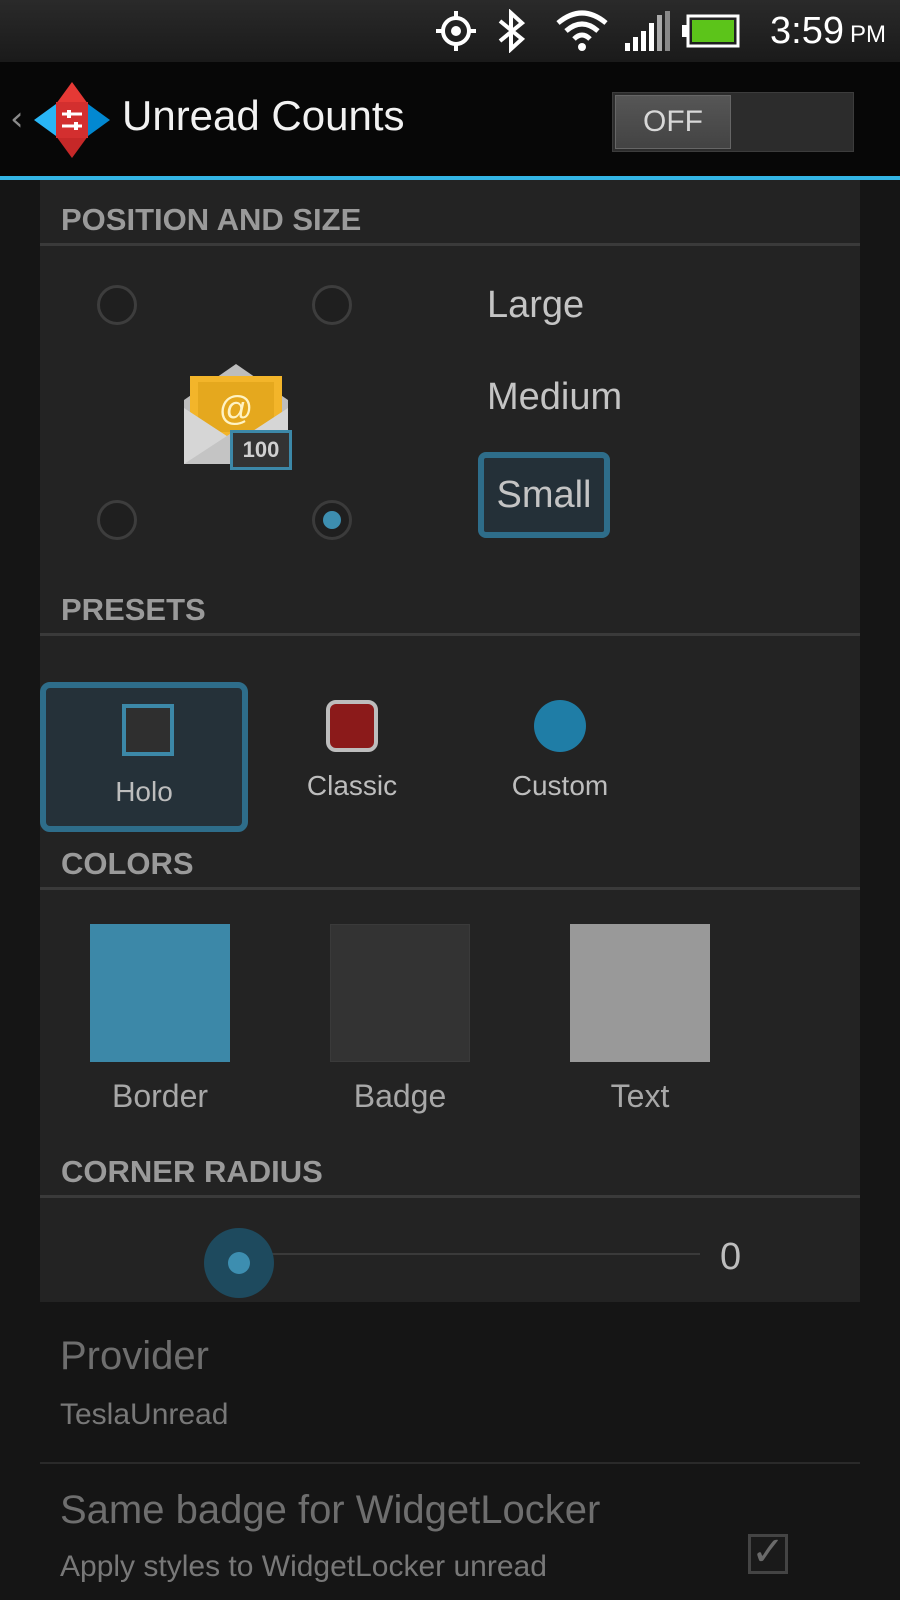 The width and height of the screenshot is (900, 1600). I want to click on preset-label: Classic, so click(352, 785).